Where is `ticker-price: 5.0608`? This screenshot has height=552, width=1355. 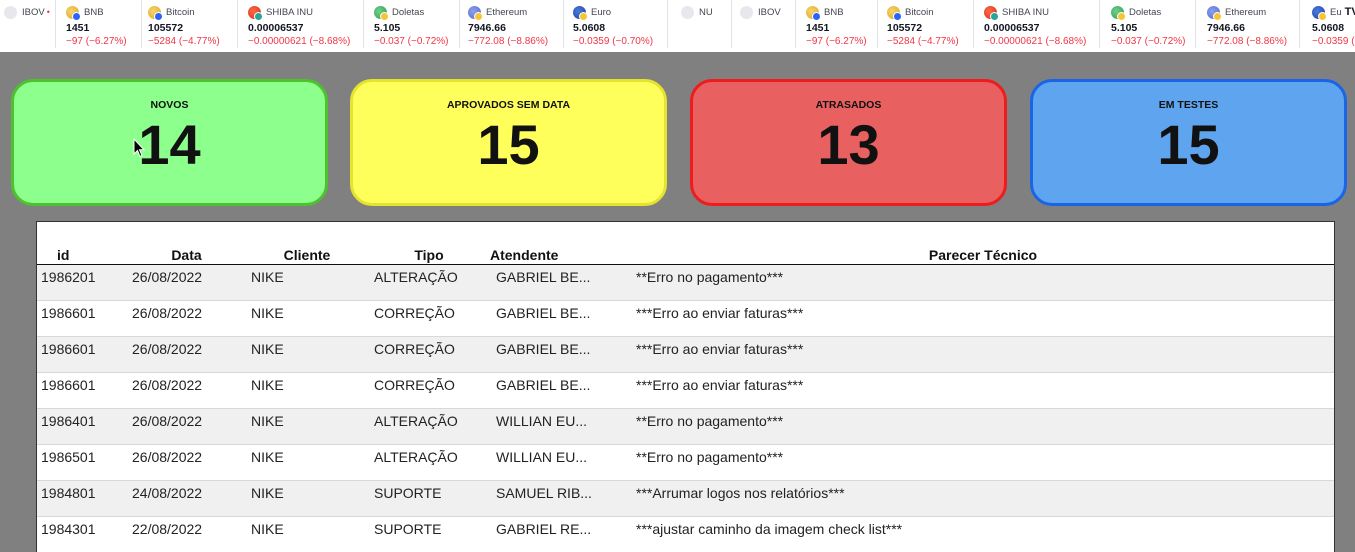
ticker-price: 5.0608 is located at coordinates (1328, 28).